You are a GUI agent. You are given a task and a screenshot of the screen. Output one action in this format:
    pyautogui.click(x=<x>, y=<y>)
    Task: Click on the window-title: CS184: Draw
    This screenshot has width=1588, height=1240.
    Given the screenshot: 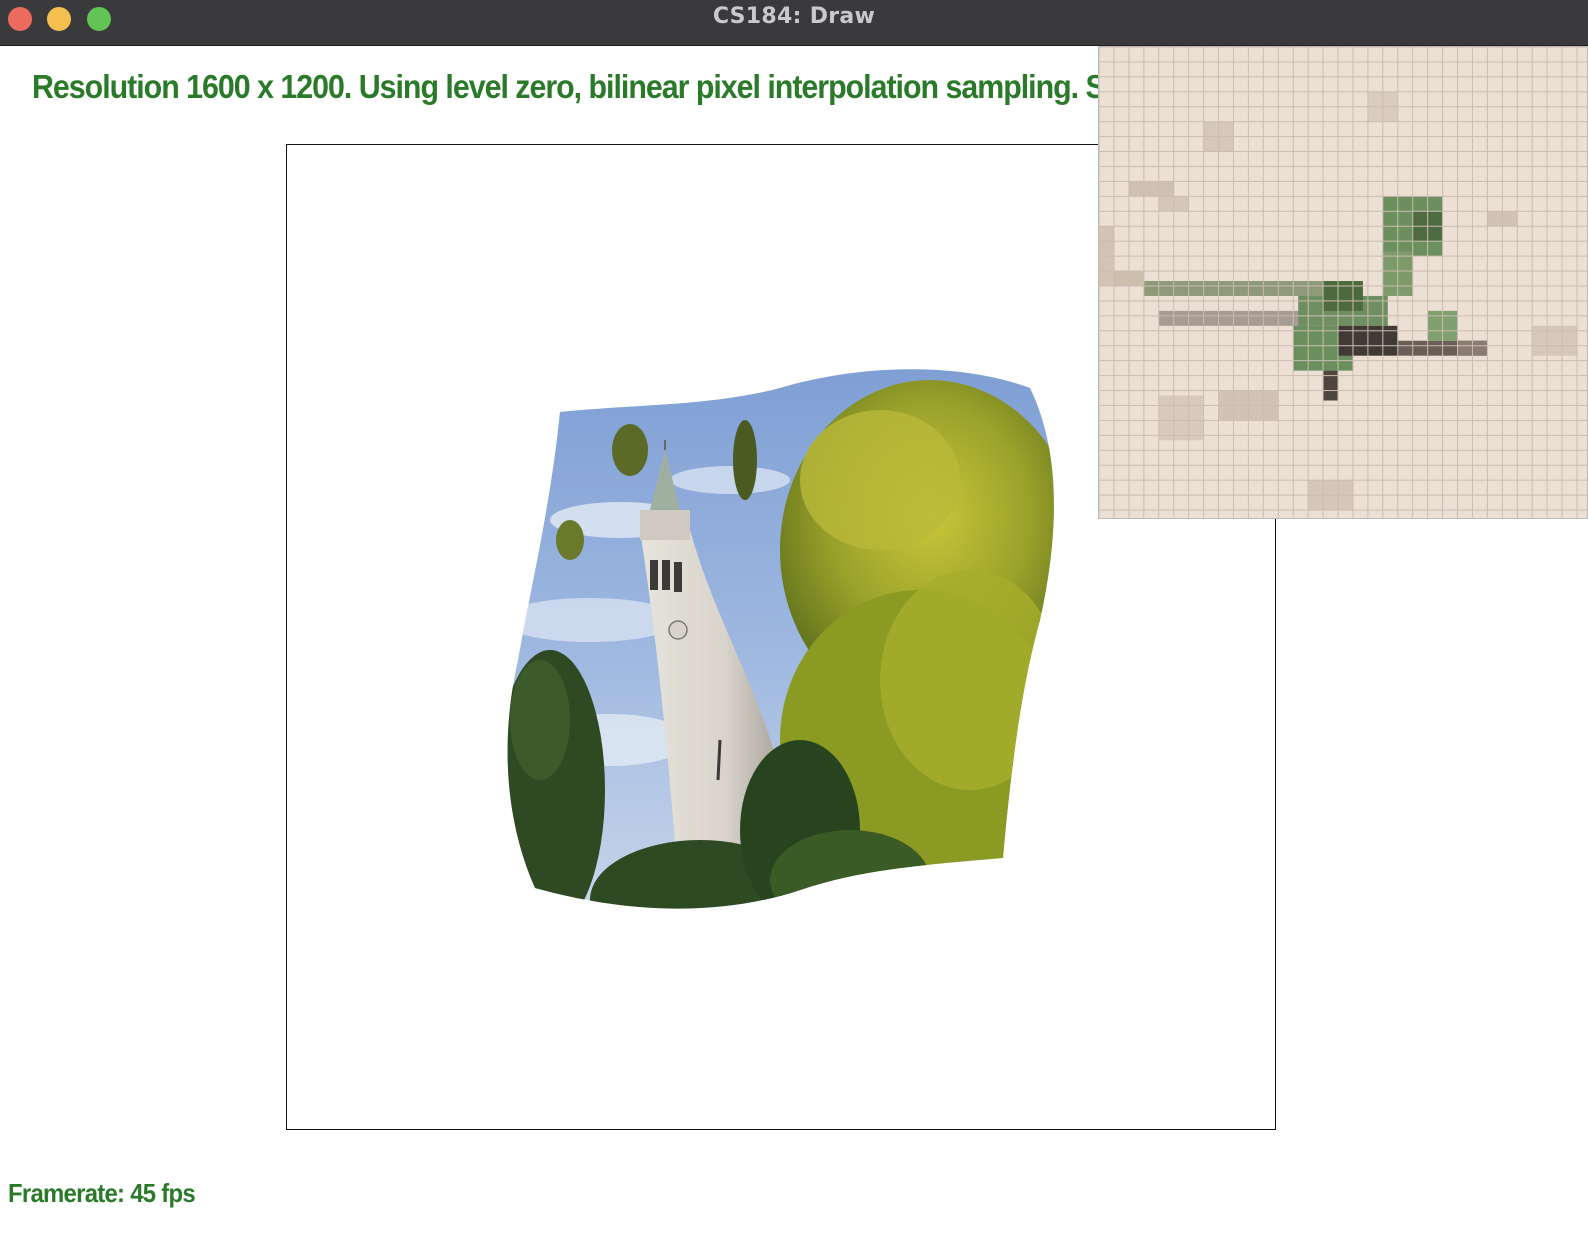 What is the action you would take?
    pyautogui.click(x=794, y=16)
    